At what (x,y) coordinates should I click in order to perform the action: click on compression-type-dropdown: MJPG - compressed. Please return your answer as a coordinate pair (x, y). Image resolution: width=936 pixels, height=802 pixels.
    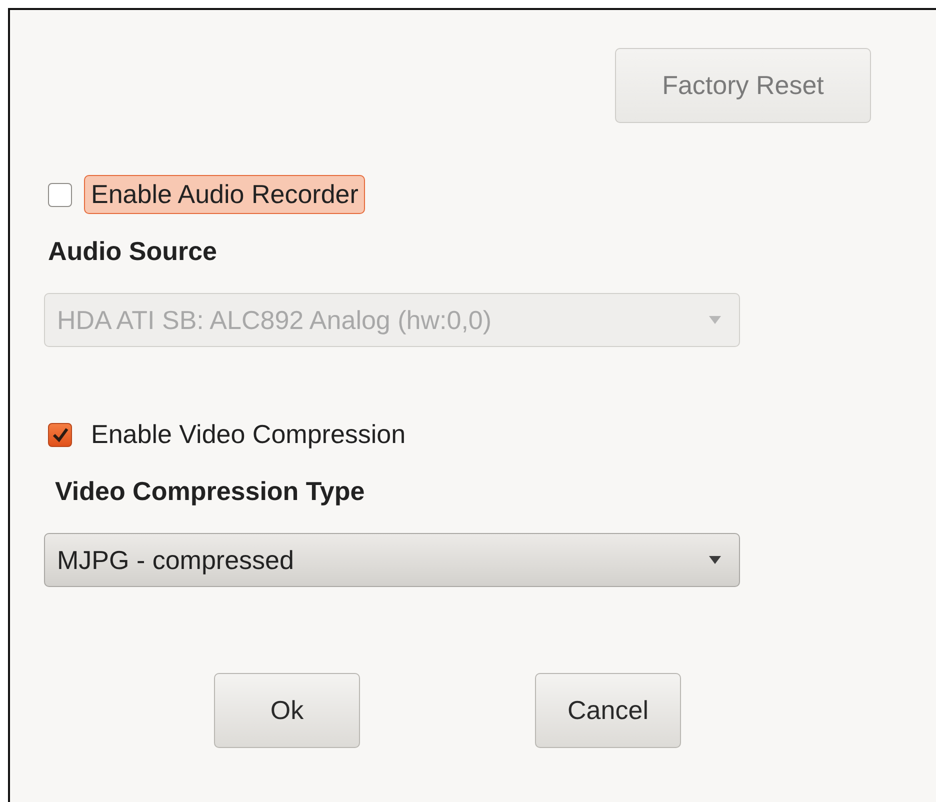
    Looking at the image, I should click on (392, 560).